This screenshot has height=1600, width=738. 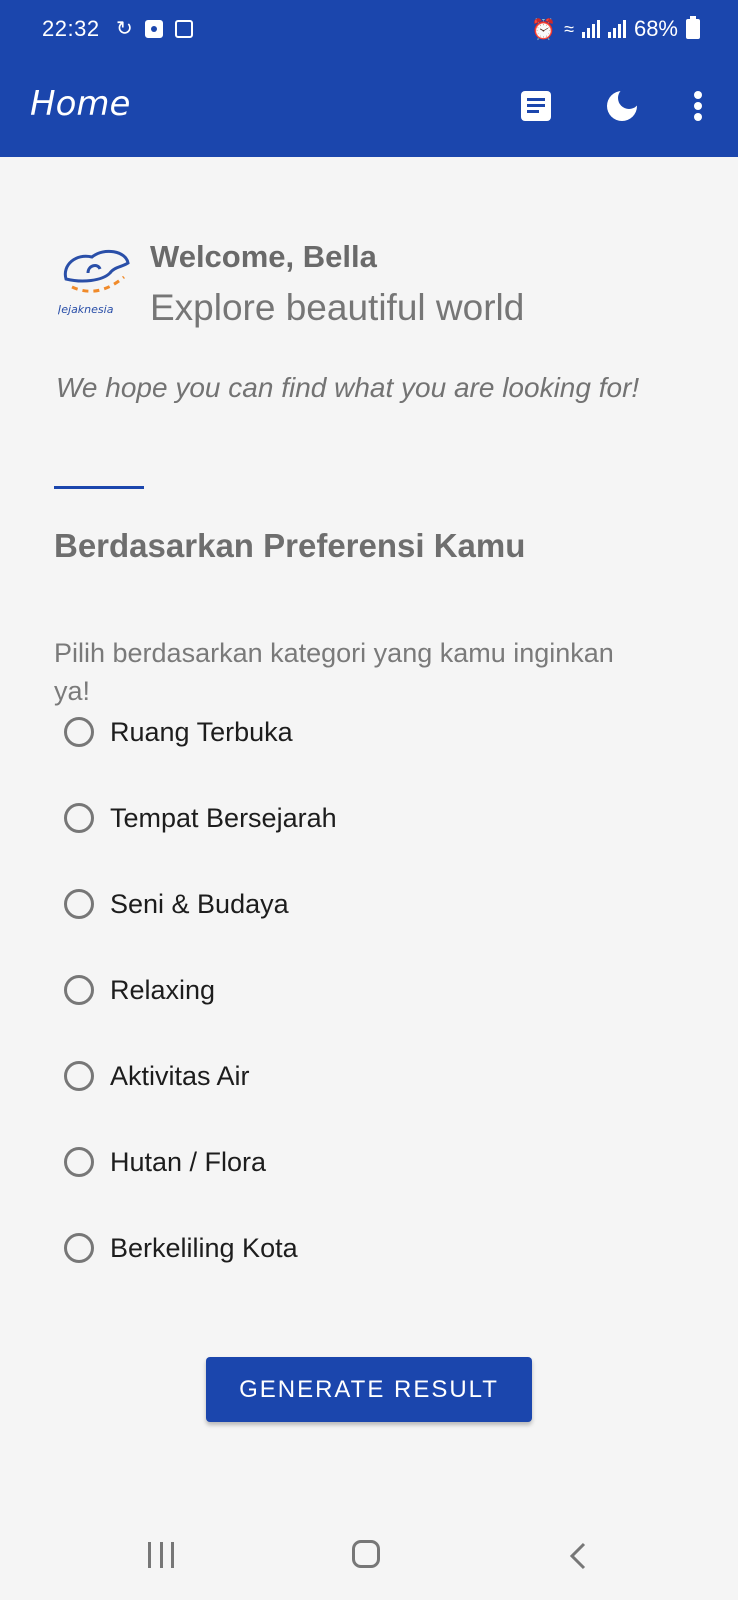 I want to click on category-option: Ruang Terbuka, so click(x=274, y=732).